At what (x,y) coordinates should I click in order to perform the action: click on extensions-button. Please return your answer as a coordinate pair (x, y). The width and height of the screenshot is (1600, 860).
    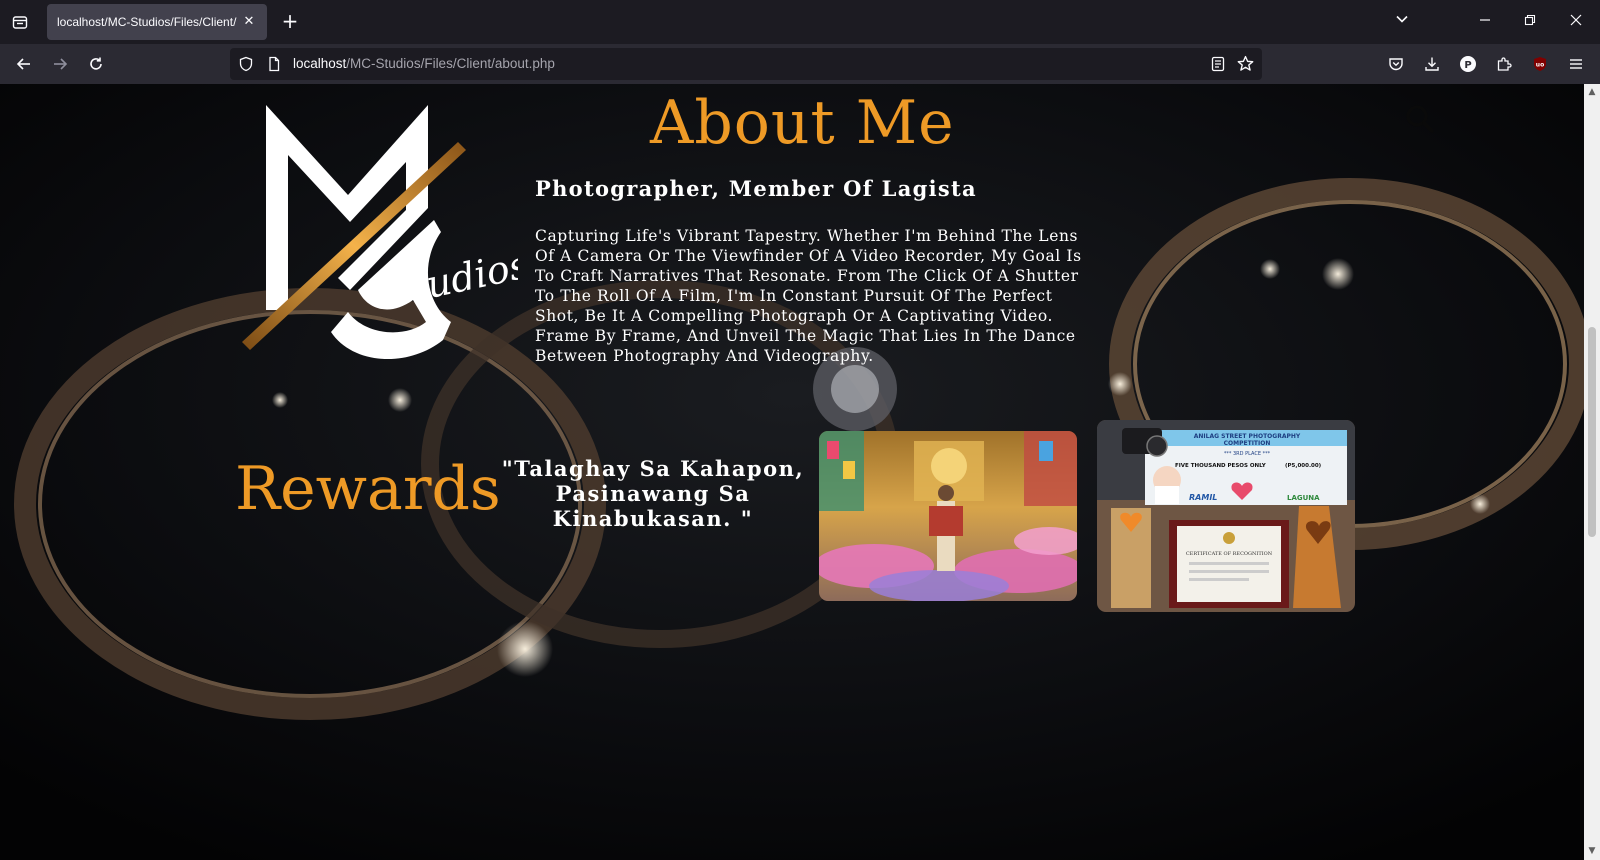
    Looking at the image, I should click on (1504, 64).